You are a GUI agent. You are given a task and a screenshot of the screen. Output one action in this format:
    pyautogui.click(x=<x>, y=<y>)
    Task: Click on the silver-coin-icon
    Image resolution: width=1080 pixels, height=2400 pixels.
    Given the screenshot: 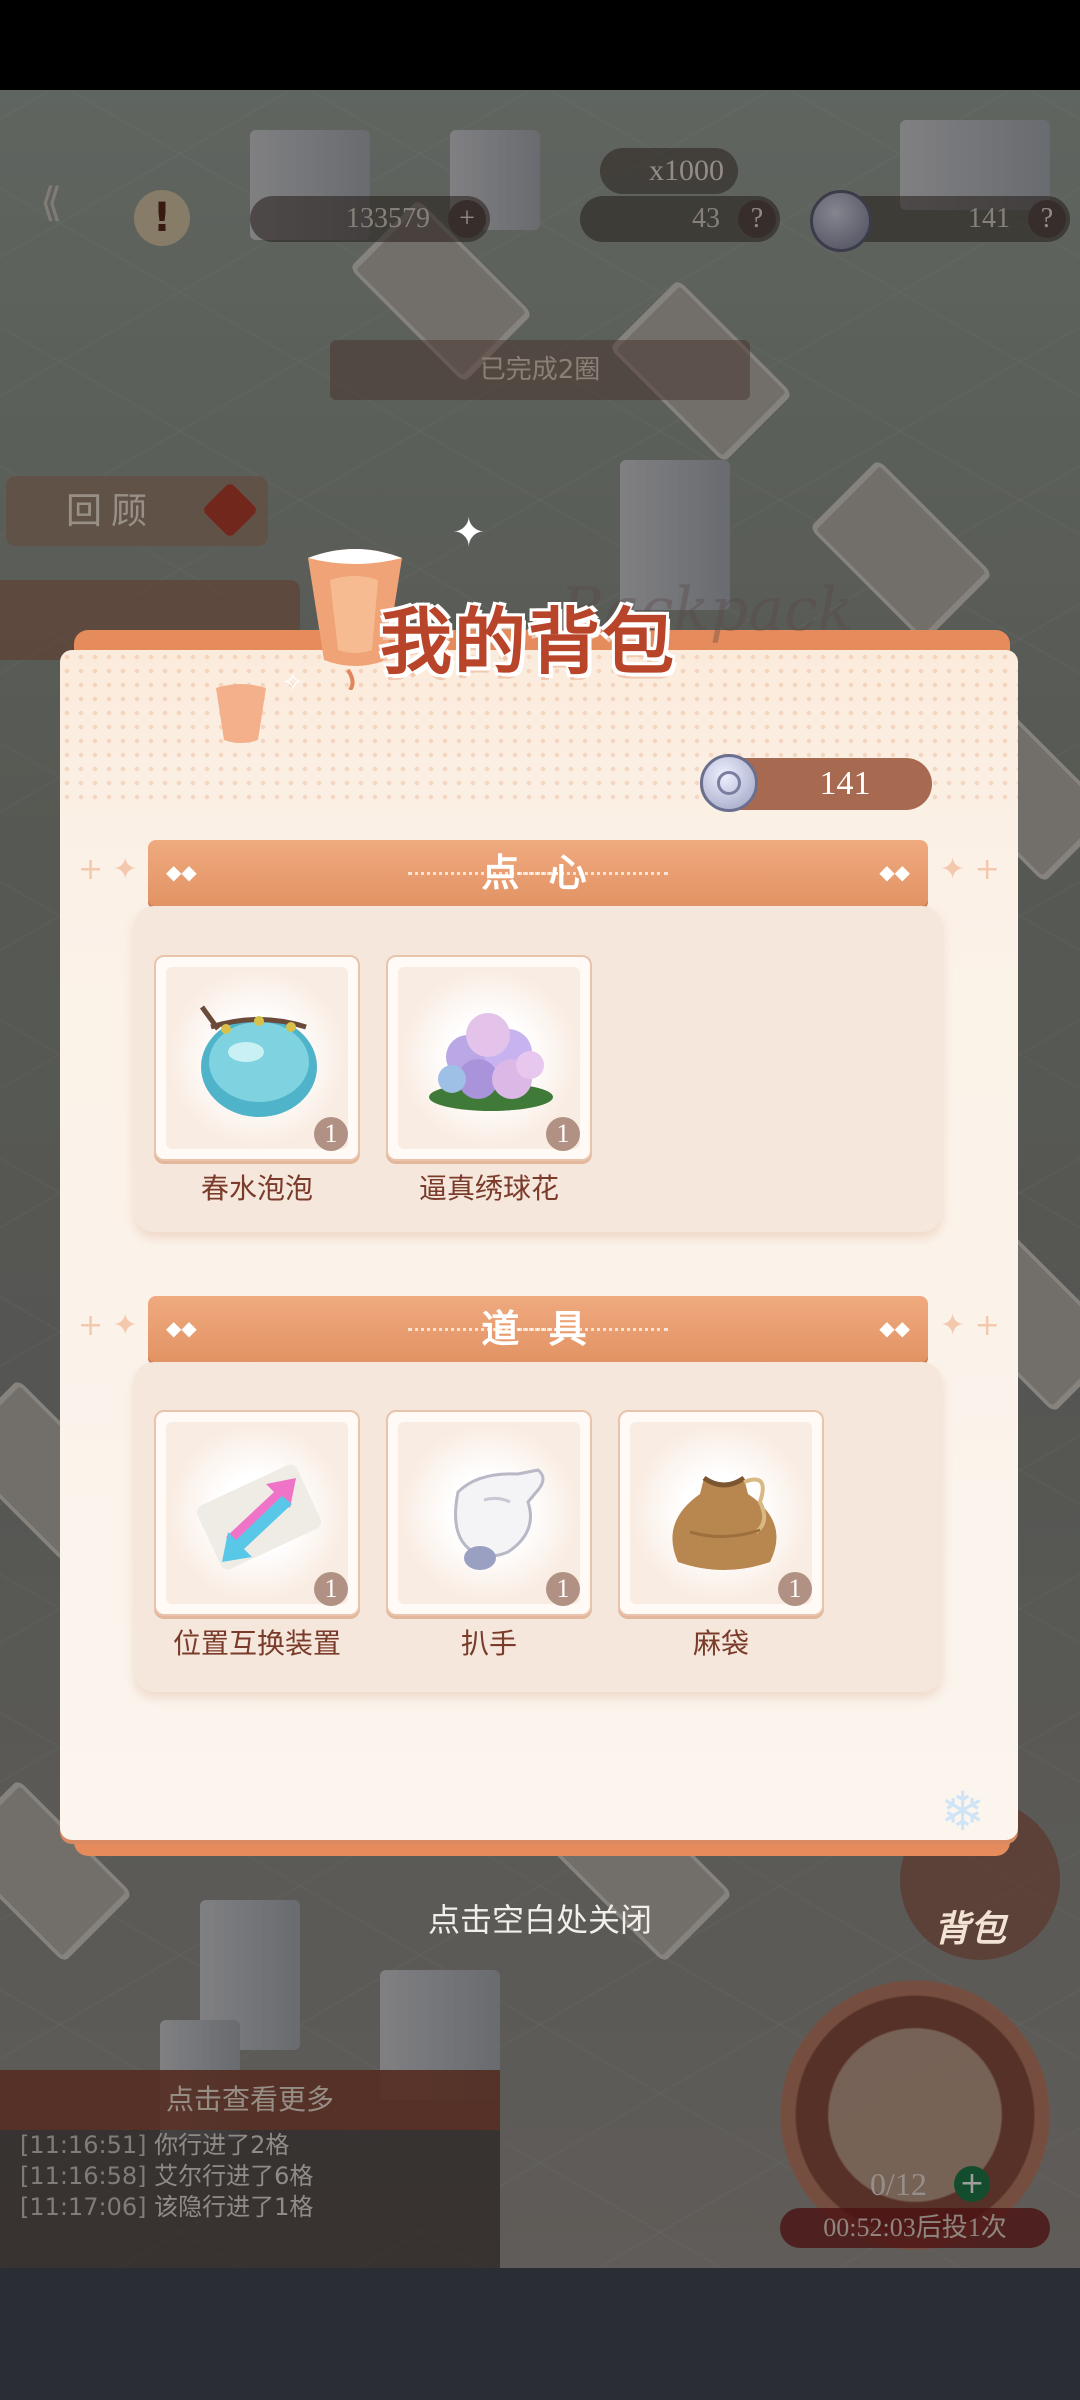 What is the action you would take?
    pyautogui.click(x=729, y=783)
    